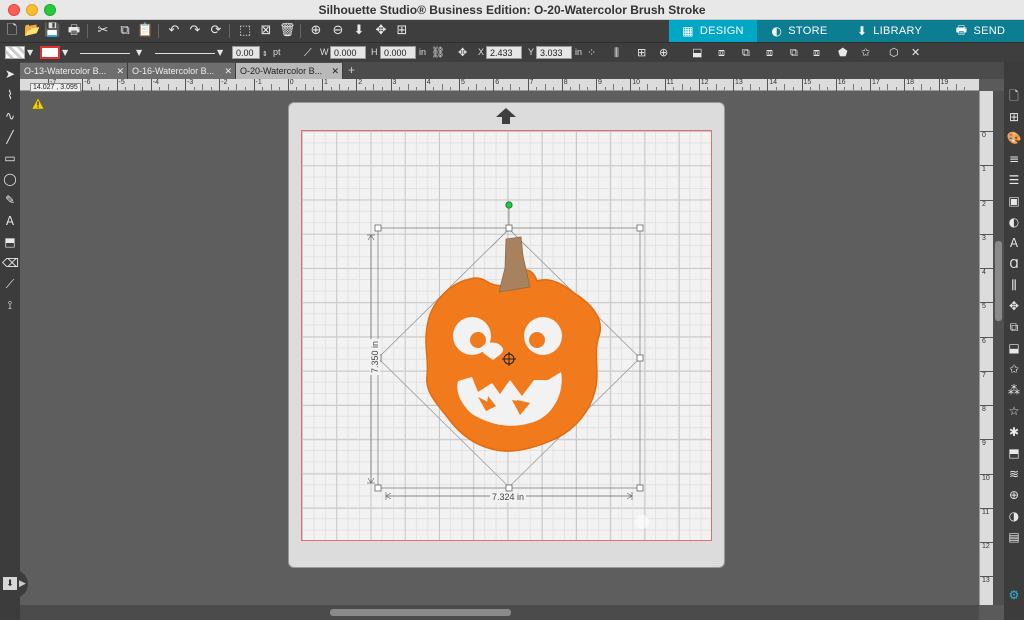 This screenshot has width=1024, height=620. Describe the element at coordinates (1014, 327) in the screenshot. I see `replicate-icon: ⧉` at that location.